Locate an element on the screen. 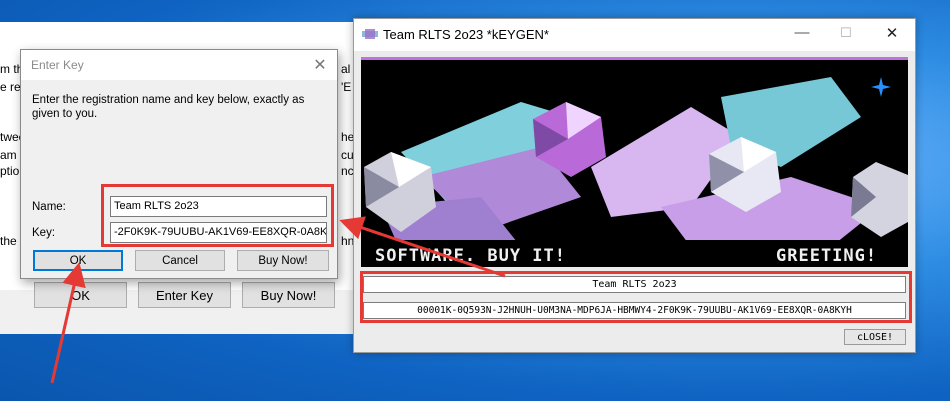 This screenshot has width=950, height=401. buy-now-button: Buy Now! is located at coordinates (283, 260).